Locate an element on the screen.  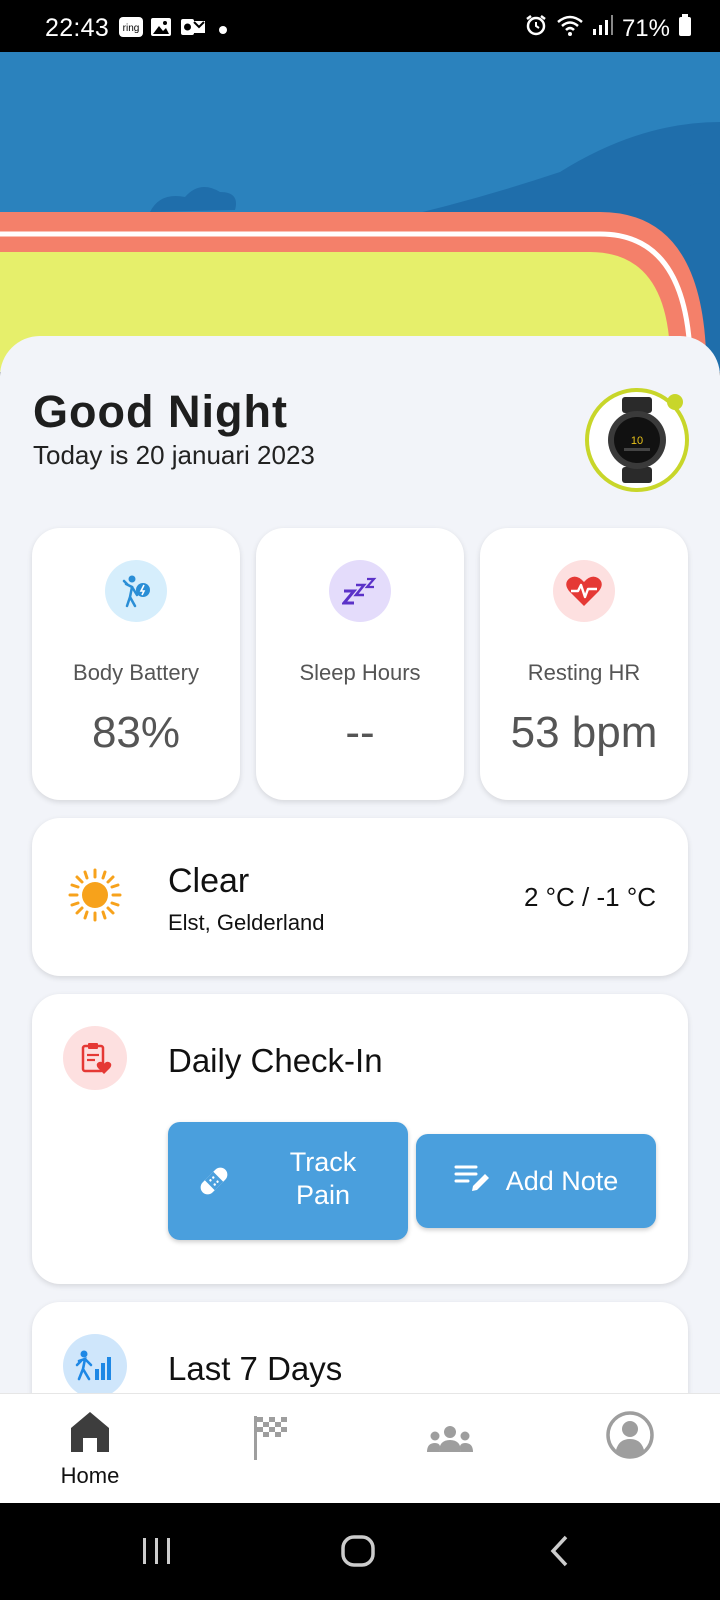
battery-icon is located at coordinates (685, 28).